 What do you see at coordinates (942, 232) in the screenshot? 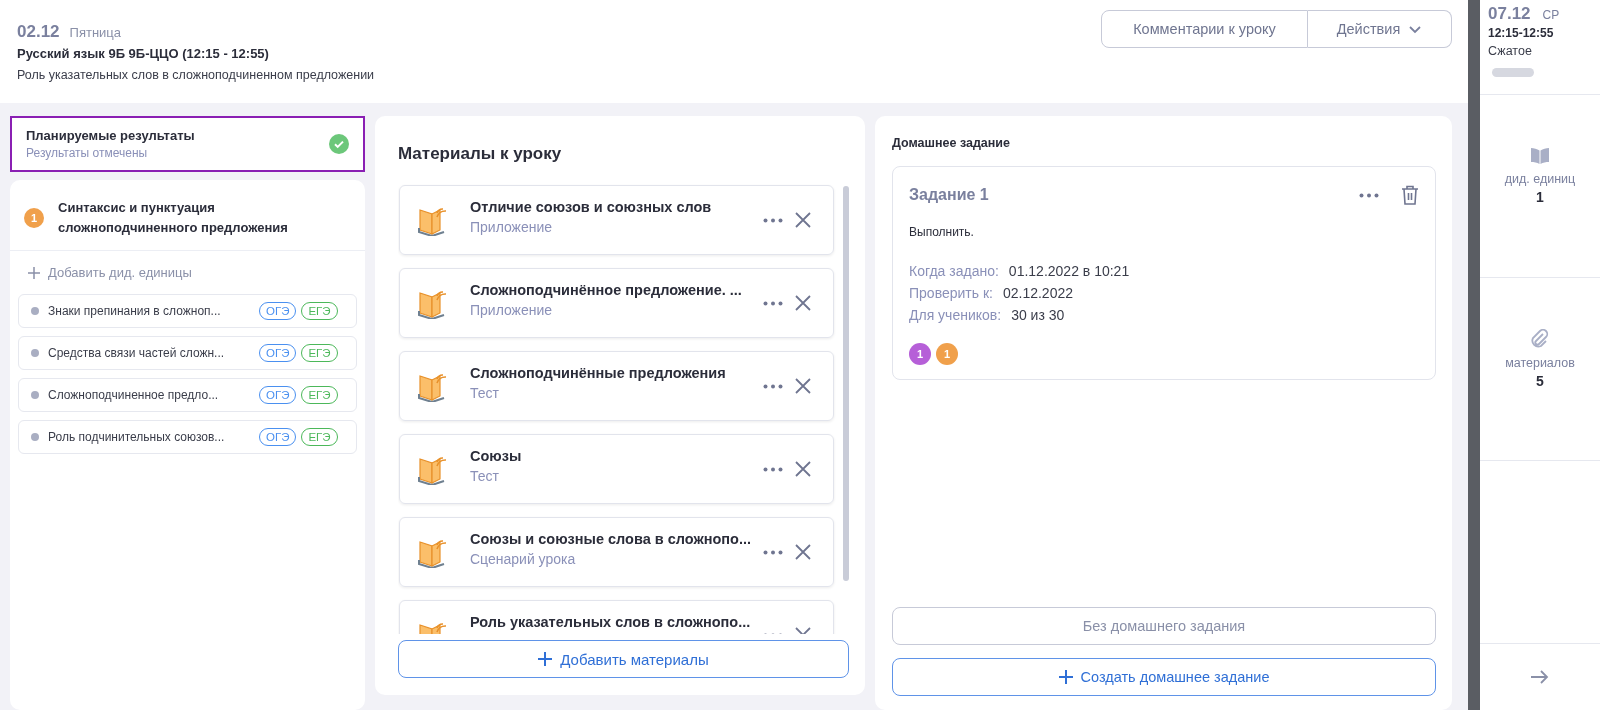
I see `task-text: Выполнить.` at bounding box center [942, 232].